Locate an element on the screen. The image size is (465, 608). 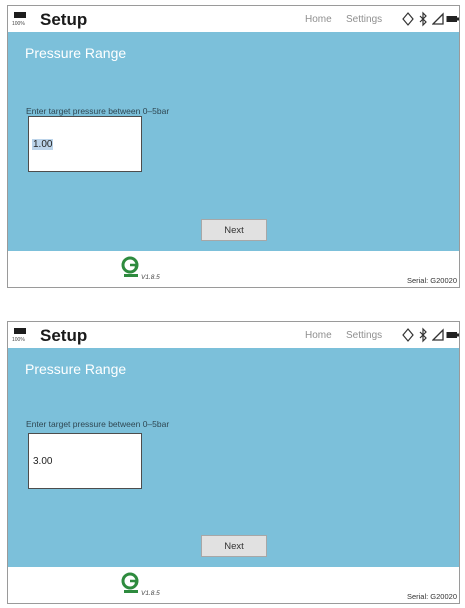
pressure-value: 1.00 is located at coordinates (43, 144).